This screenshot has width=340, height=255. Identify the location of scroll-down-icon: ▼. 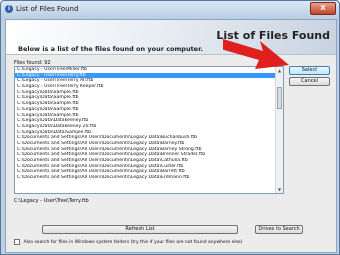
(279, 189).